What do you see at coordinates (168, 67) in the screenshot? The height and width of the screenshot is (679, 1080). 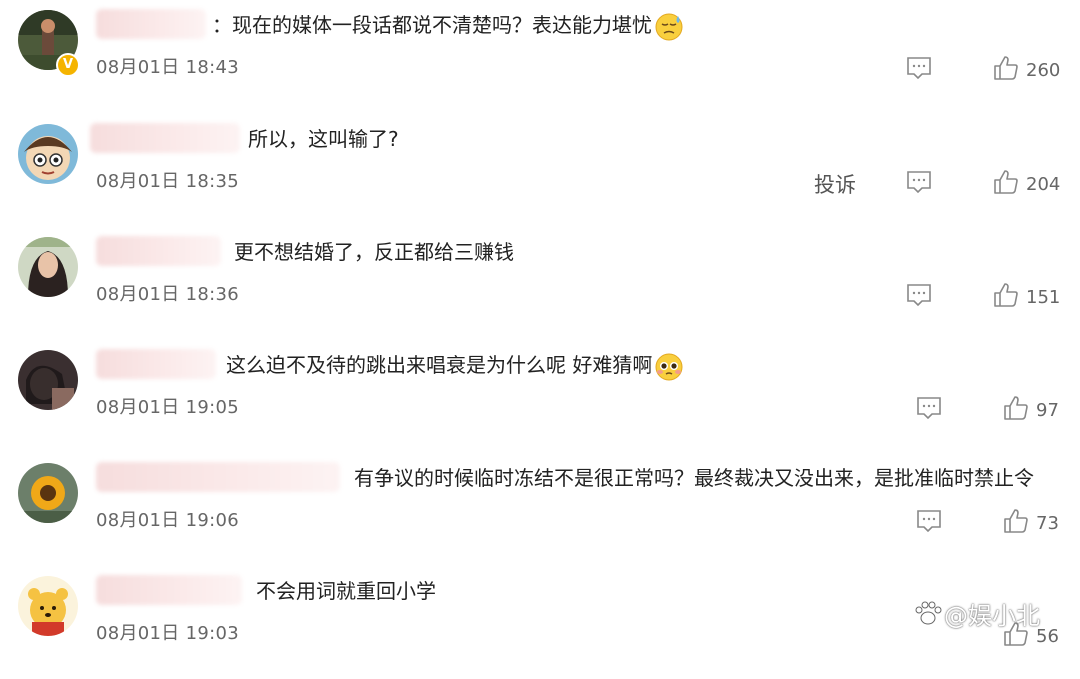 I see `comment-time: 08月01日 18:43` at bounding box center [168, 67].